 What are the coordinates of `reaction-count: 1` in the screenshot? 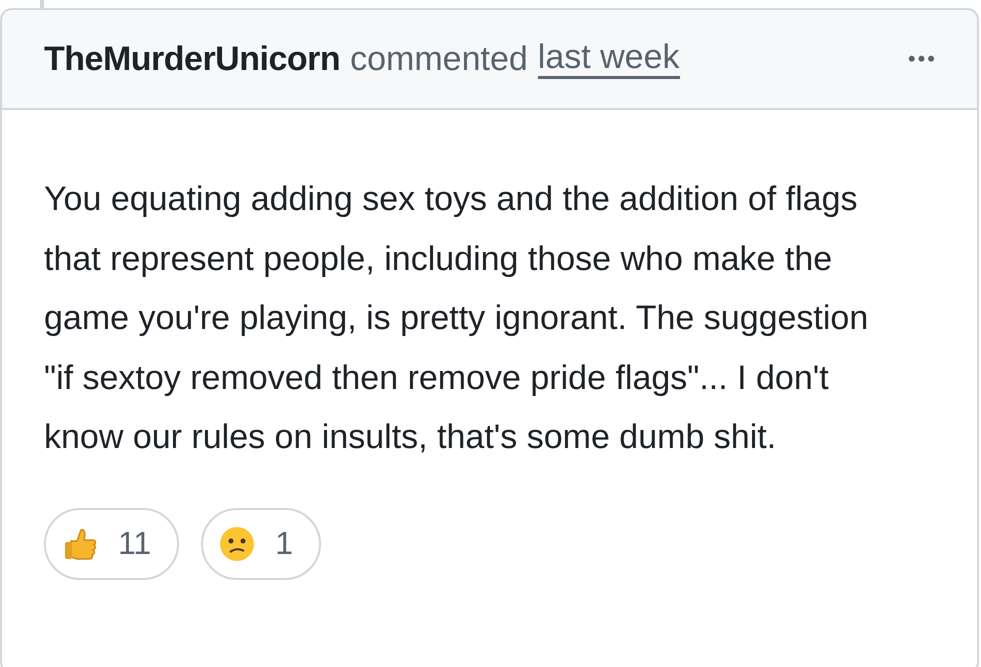 It's located at (284, 543).